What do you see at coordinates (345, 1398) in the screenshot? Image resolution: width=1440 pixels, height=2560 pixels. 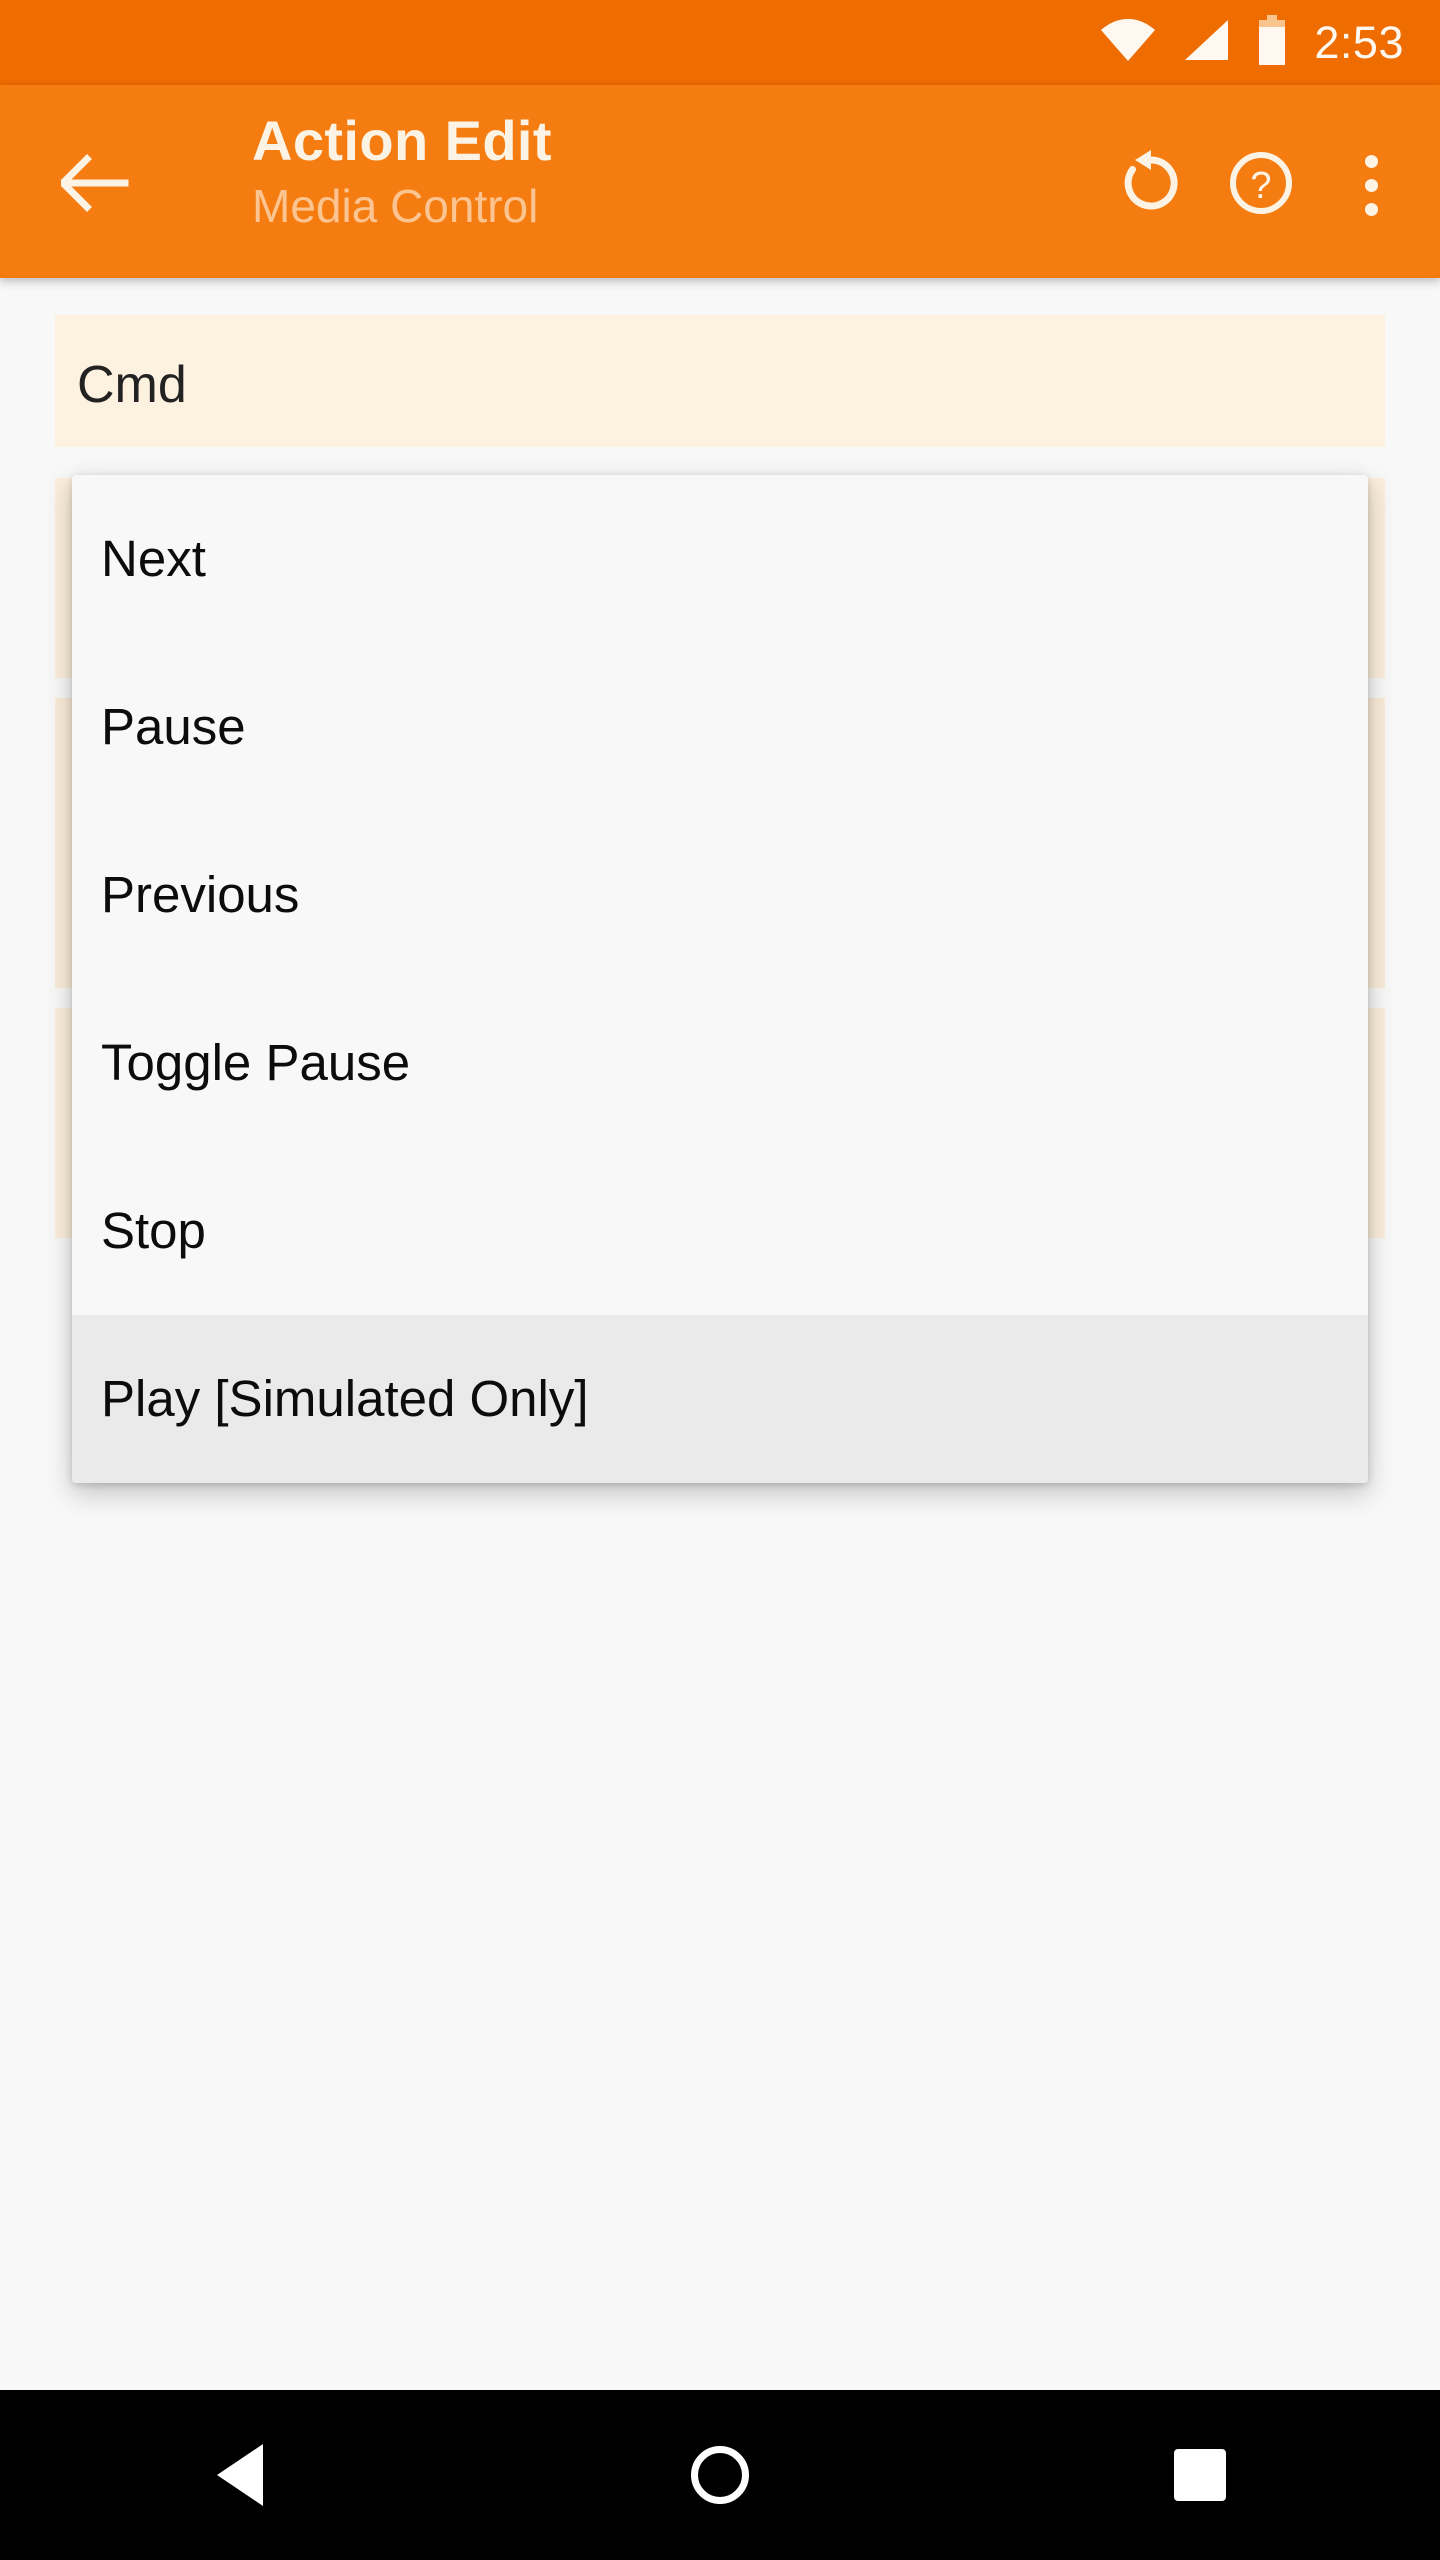 I see `dropdown-option-label: Play [Simulated Only]` at bounding box center [345, 1398].